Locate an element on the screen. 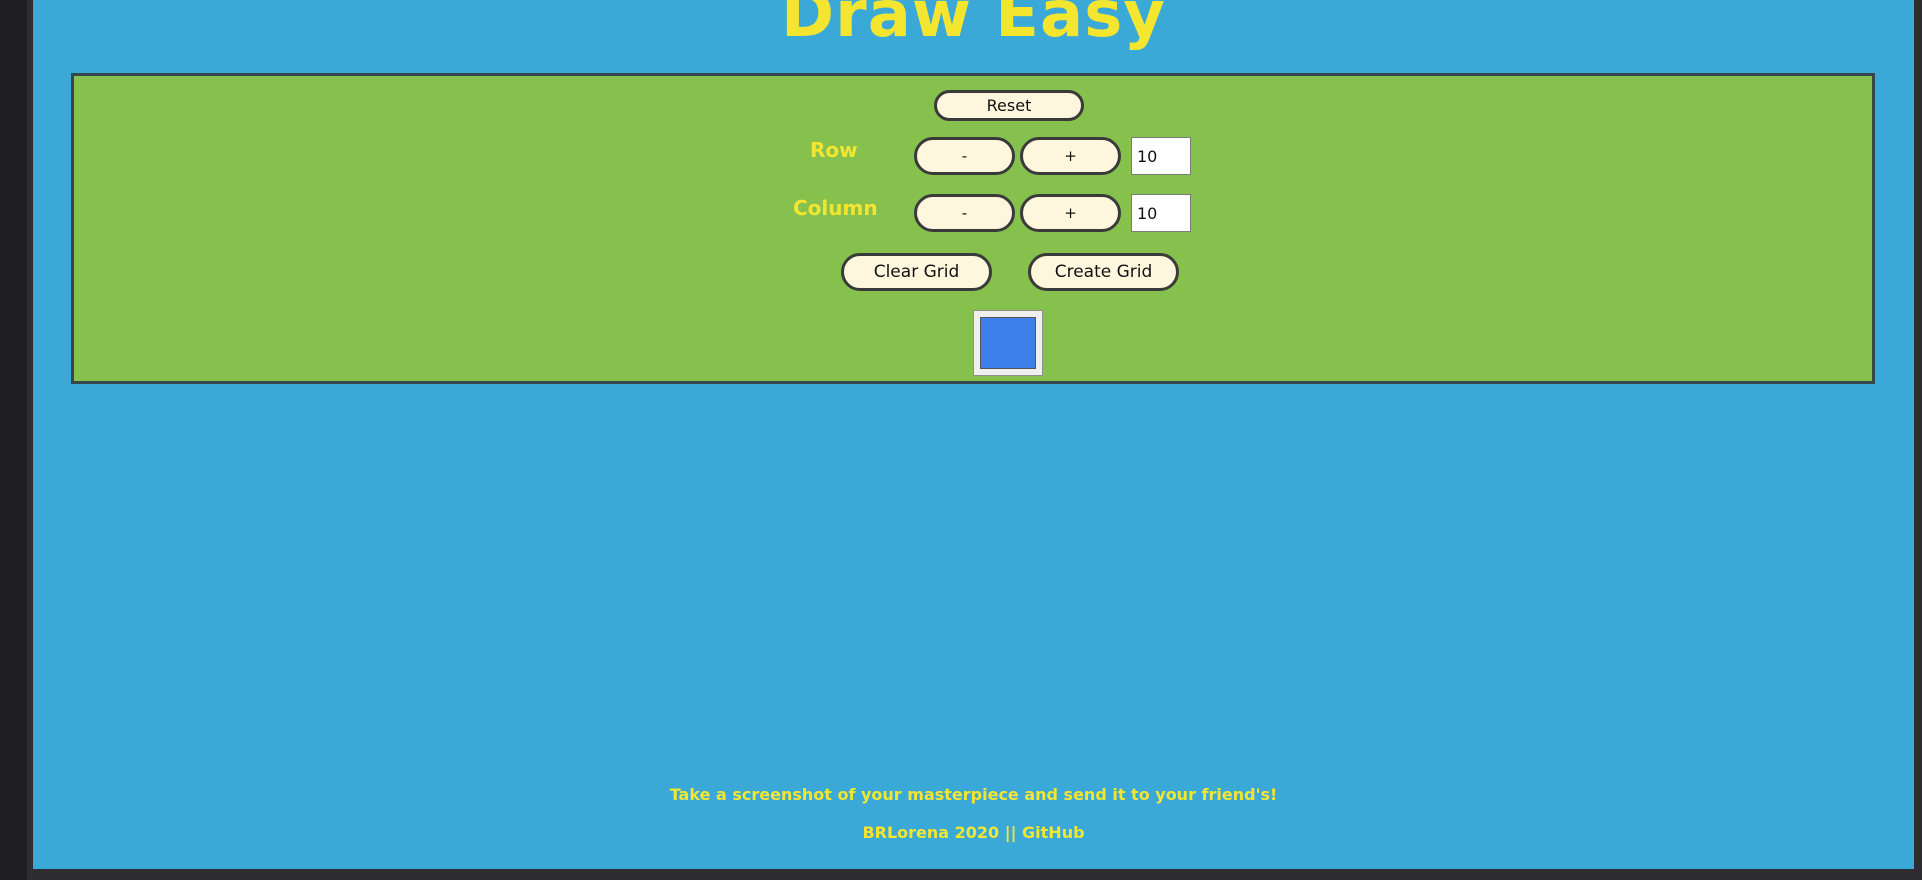 This screenshot has height=880, width=1922. row-decrement-button: - is located at coordinates (964, 156).